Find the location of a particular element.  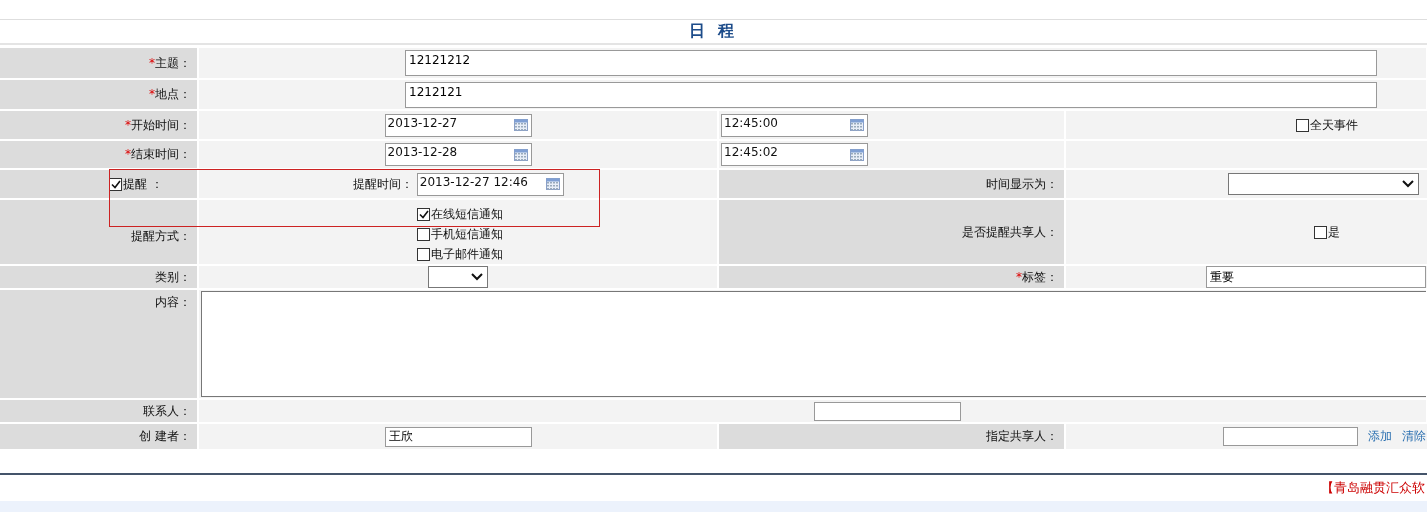

checkbox-label: 电子邮件通知 is located at coordinates (467, 254).